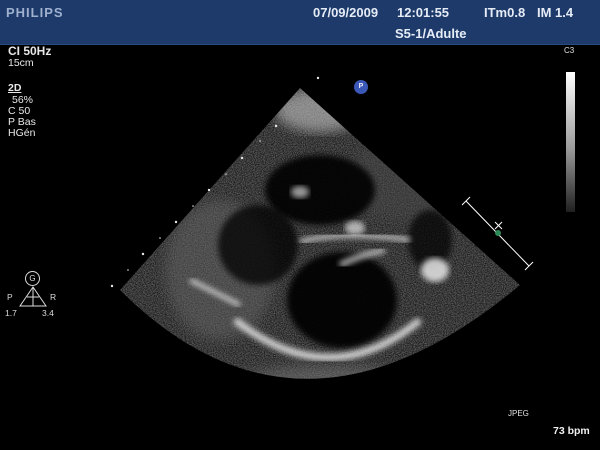  Describe the element at coordinates (346, 12) in the screenshot. I see `exam-date: 07/09/2009` at that location.